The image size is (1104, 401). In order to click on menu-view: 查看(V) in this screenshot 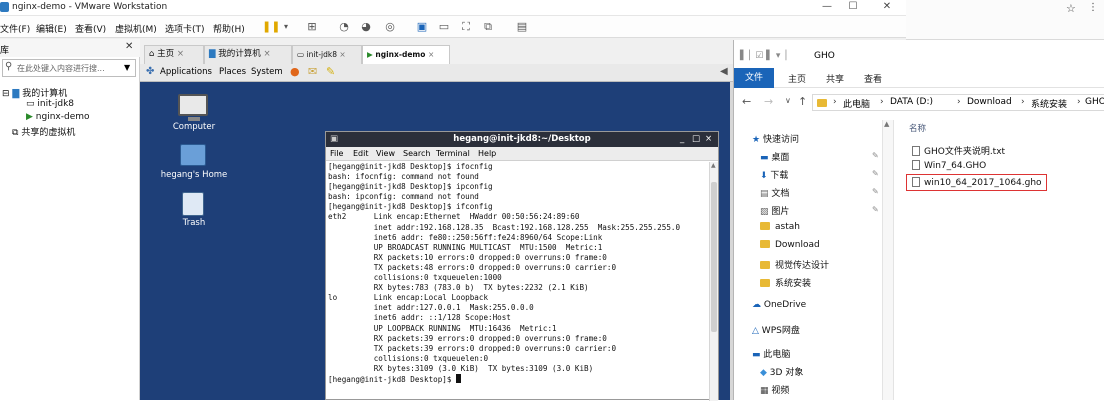, I will do `click(90, 28)`.